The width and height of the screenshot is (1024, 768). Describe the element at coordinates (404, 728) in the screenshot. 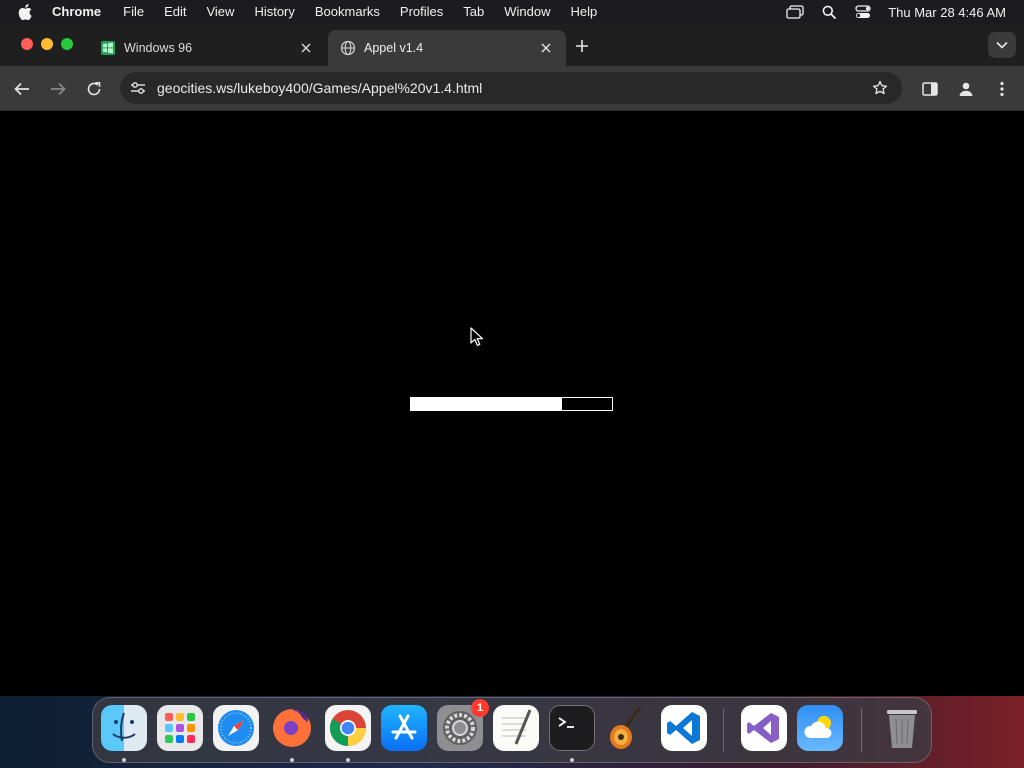

I see `app-store-icon` at that location.